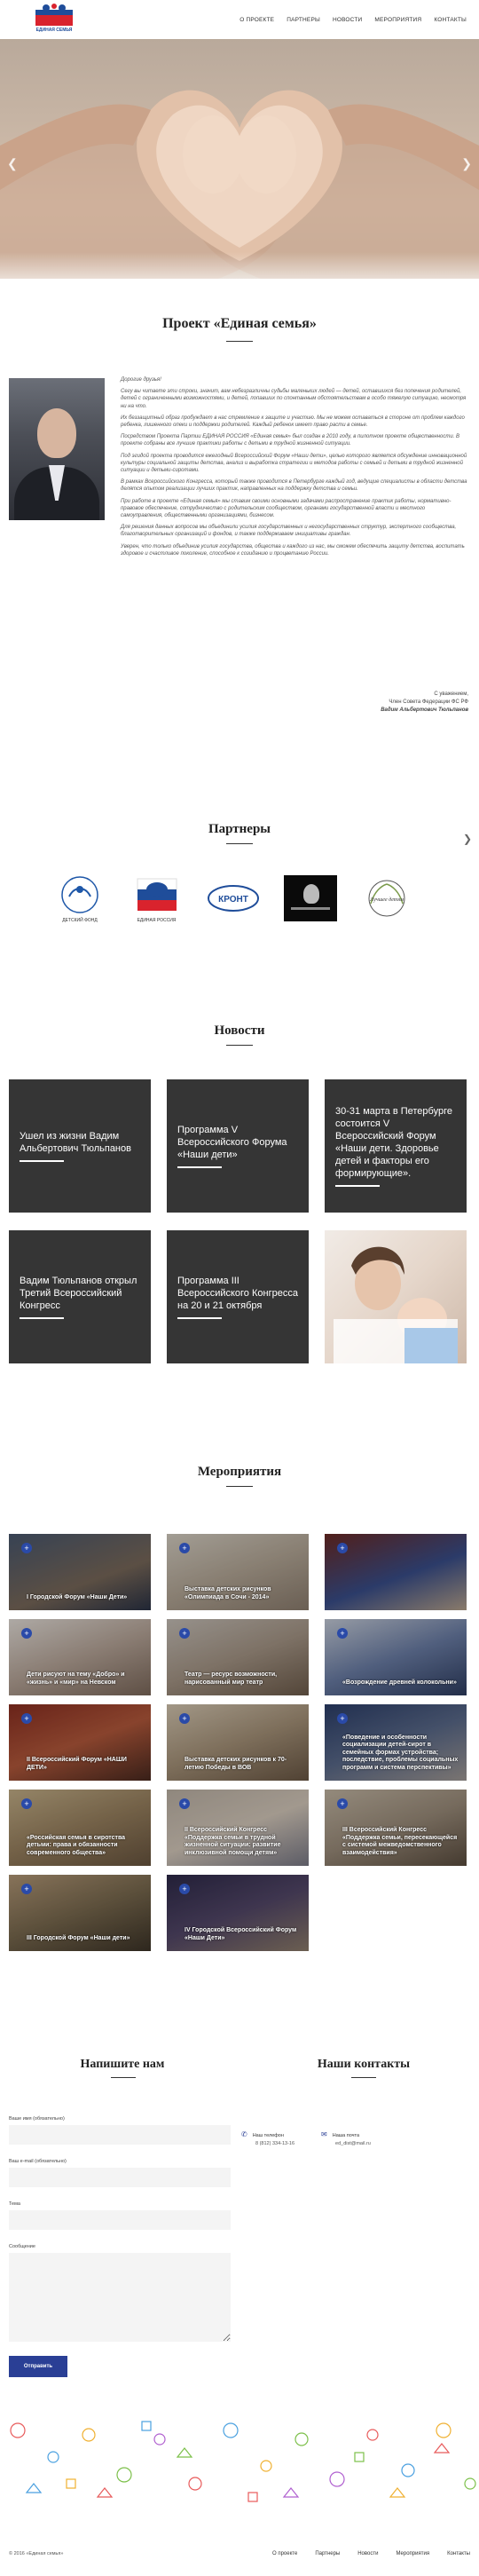  Describe the element at coordinates (37, 2553) in the screenshot. I see `copyright: © 2016 «Единая семья»` at that location.